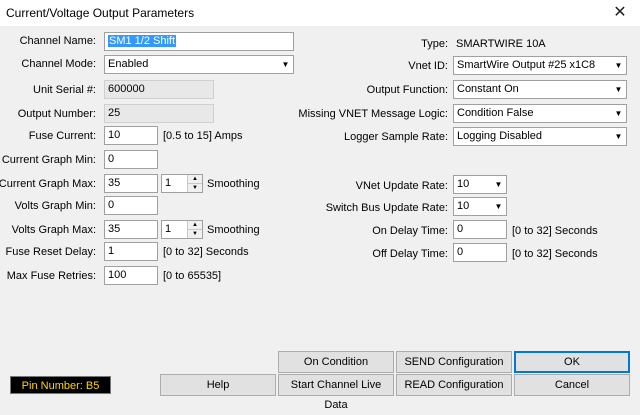  Describe the element at coordinates (57, 41) in the screenshot. I see `channel-name-label: Channel Name:` at that location.